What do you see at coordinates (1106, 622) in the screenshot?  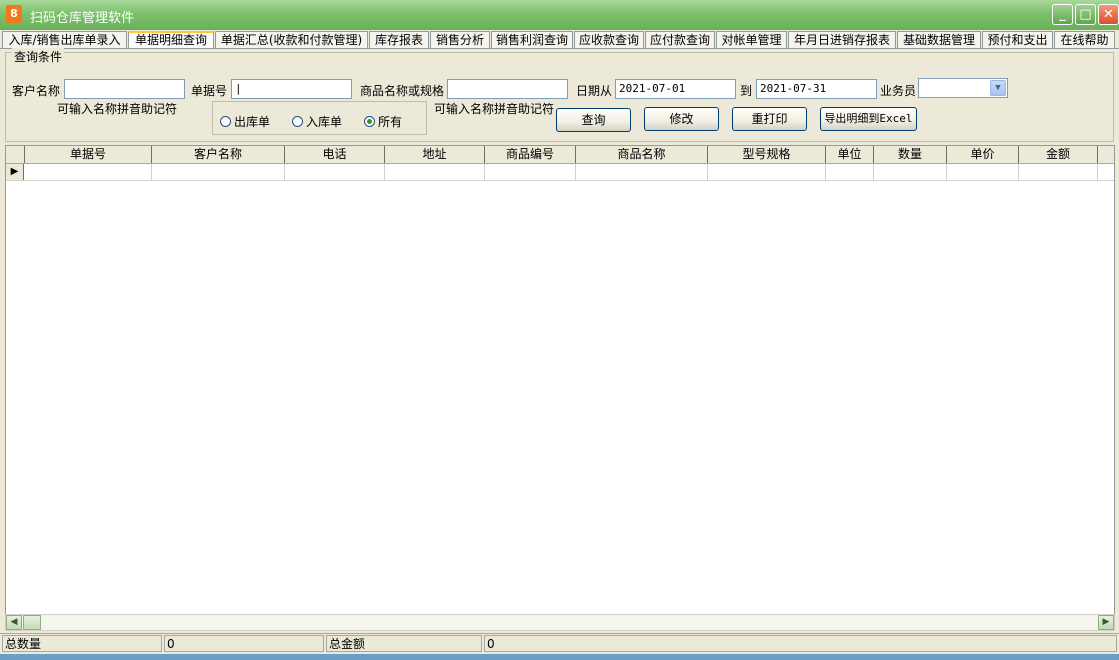 I see `scroll-right-icon: ▶` at bounding box center [1106, 622].